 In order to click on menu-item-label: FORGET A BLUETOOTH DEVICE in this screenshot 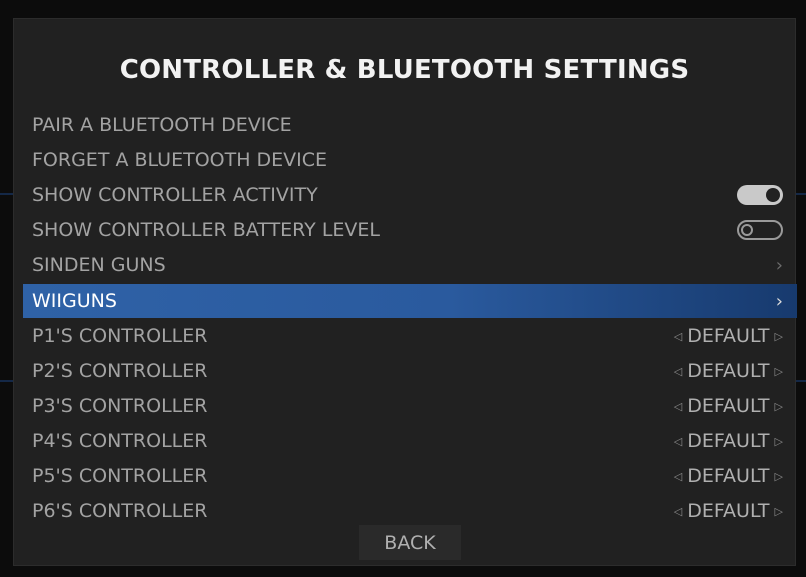, I will do `click(180, 160)`.